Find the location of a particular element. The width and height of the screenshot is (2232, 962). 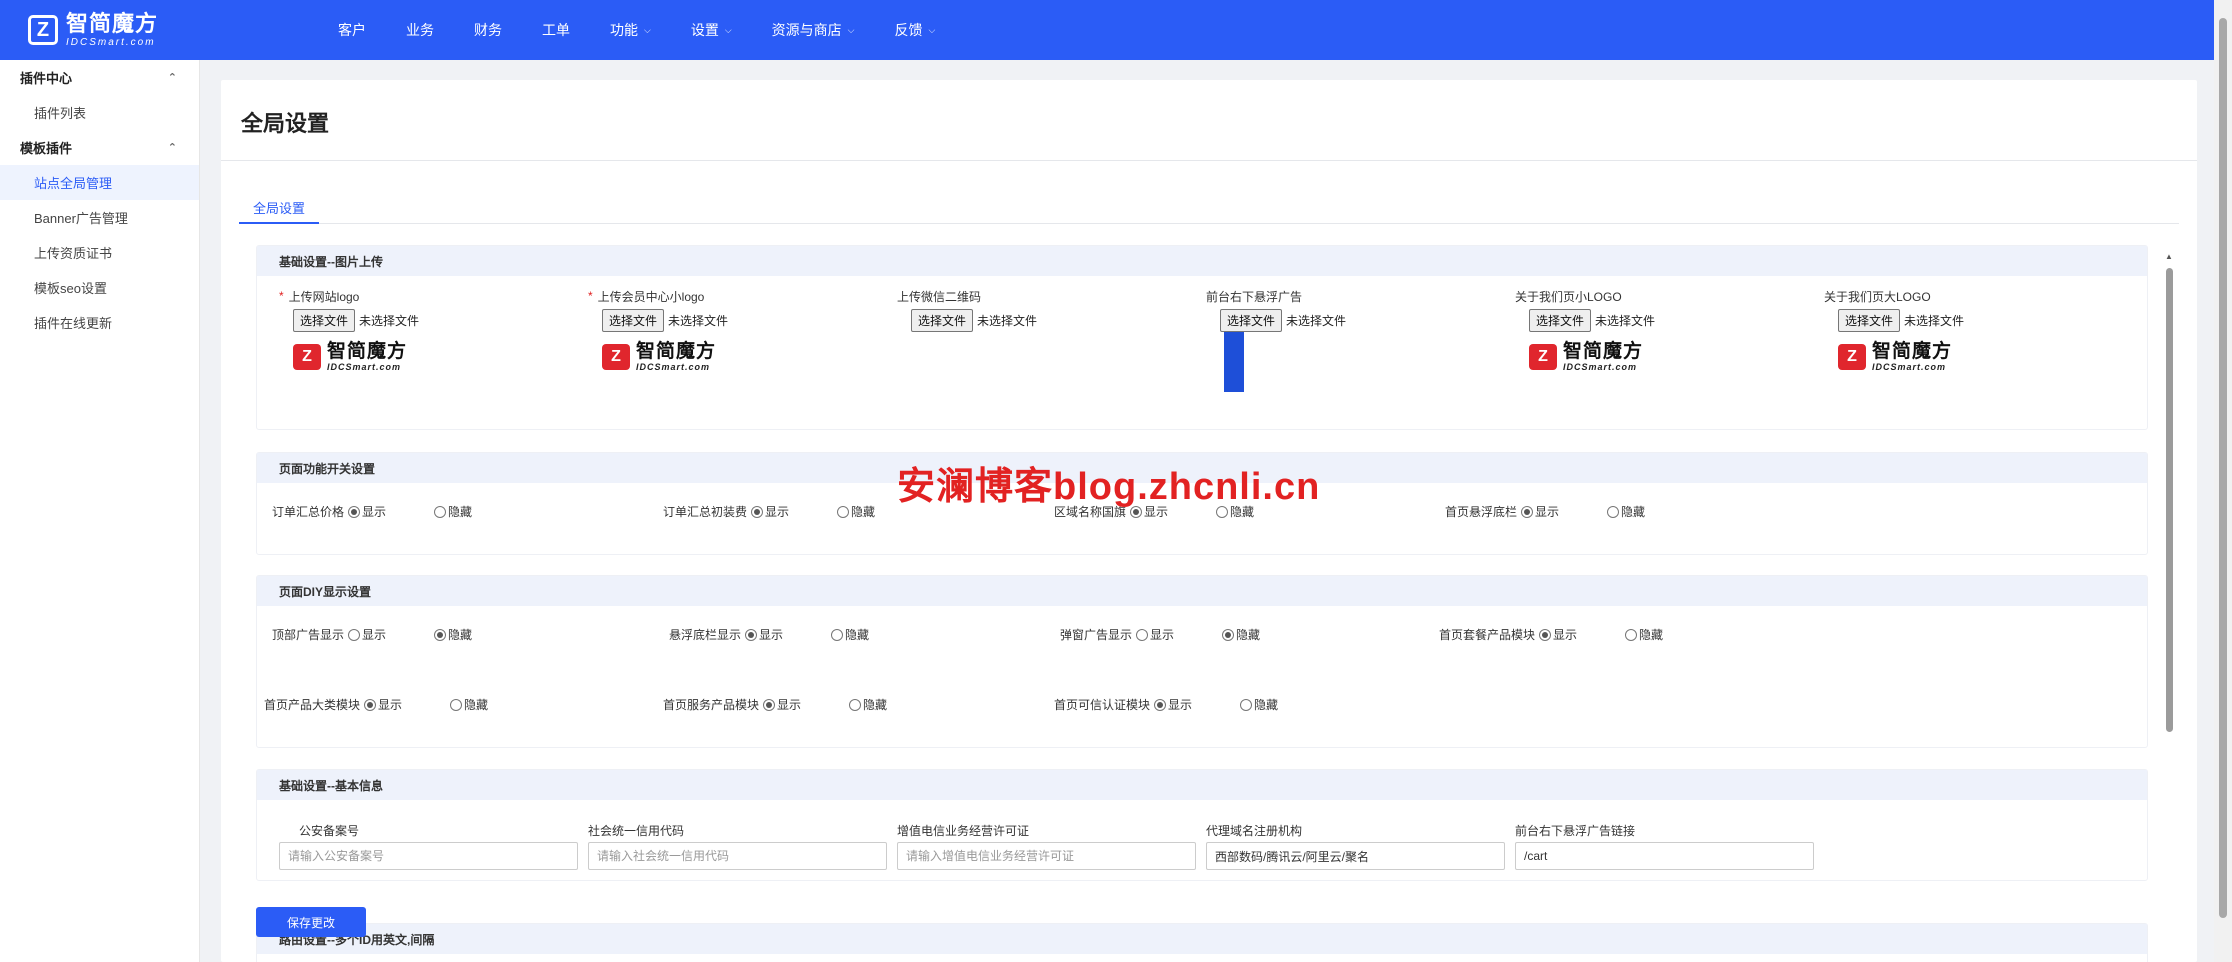

content-scrollbar: ▲ is located at coordinates (2169, 597).